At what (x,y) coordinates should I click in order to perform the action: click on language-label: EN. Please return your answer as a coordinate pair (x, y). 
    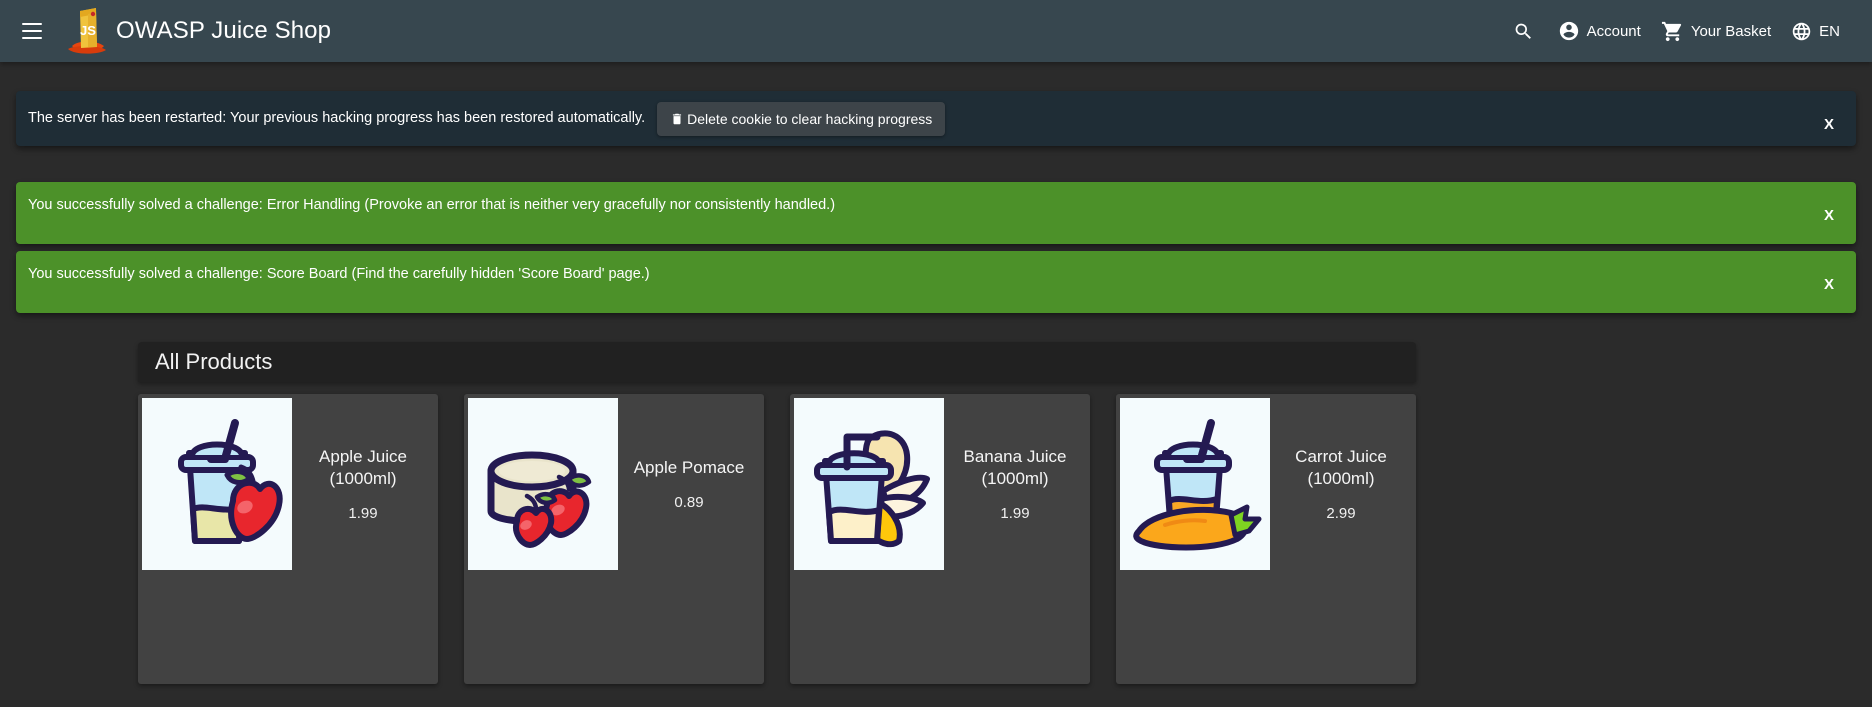
    Looking at the image, I should click on (1829, 31).